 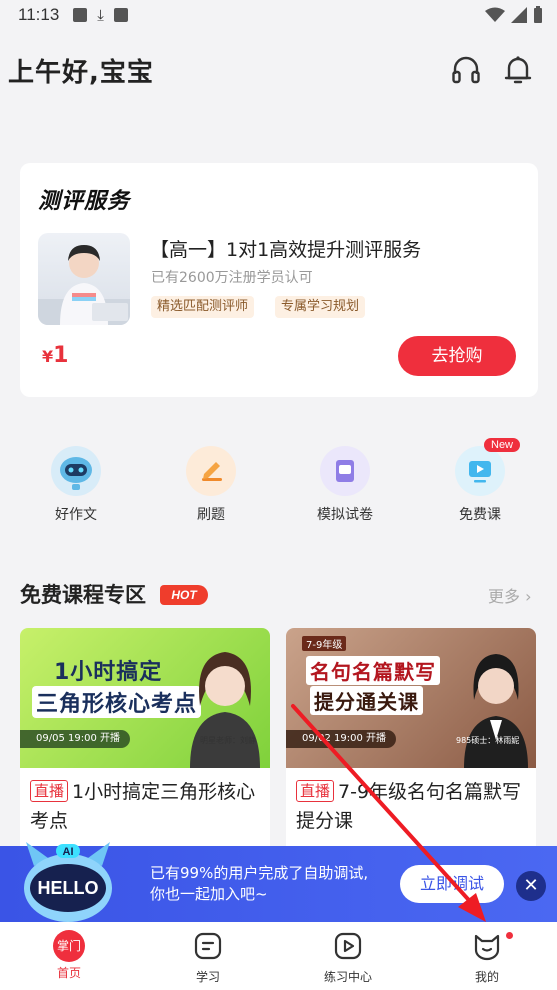 I want to click on quick-action-mock-exam: 模拟试卷, so click(x=345, y=485).